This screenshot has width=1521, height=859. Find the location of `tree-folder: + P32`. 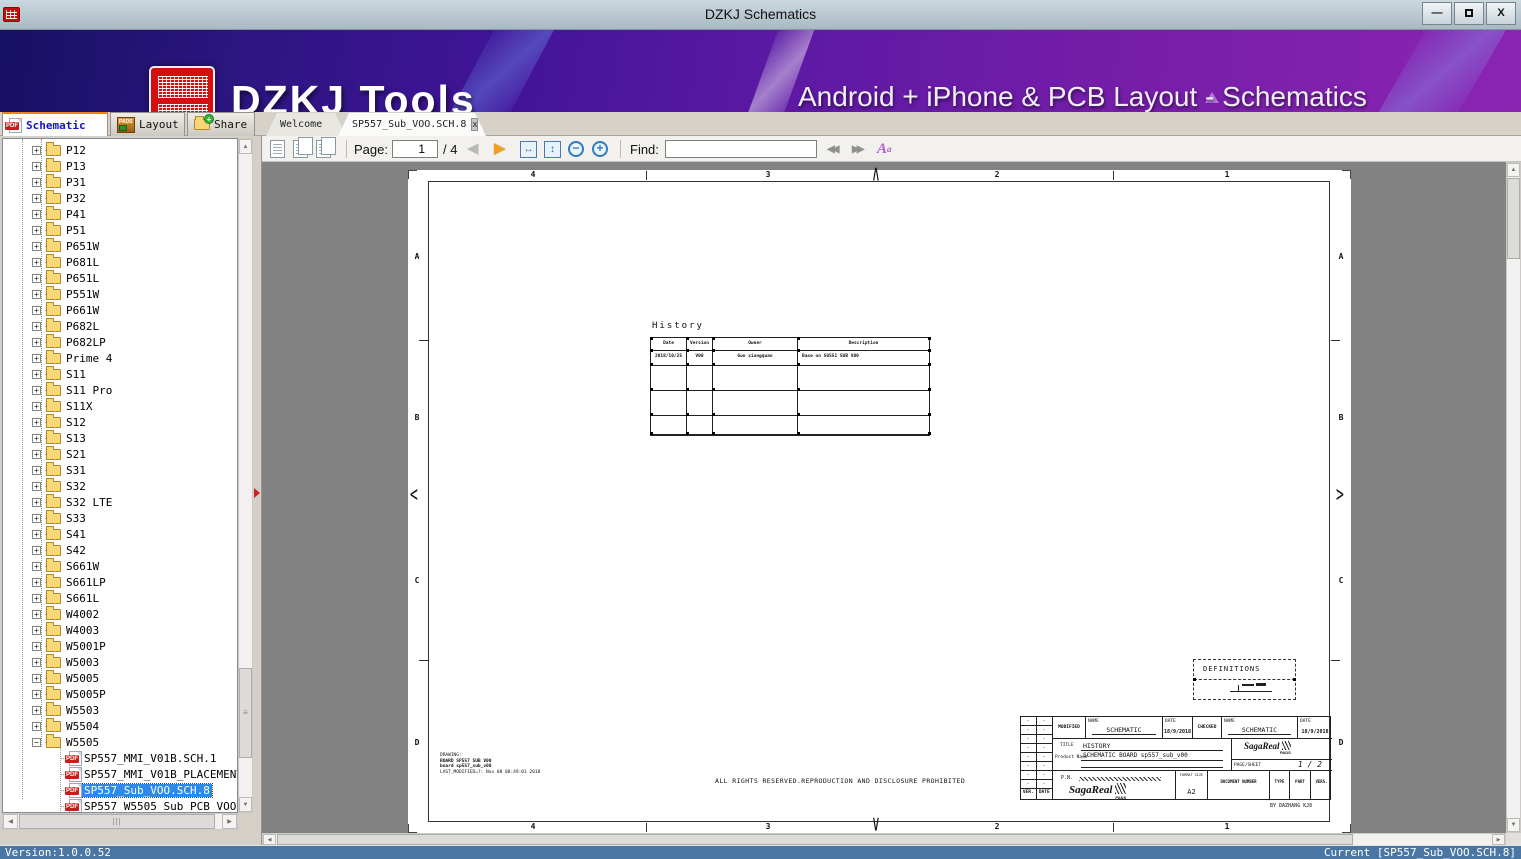

tree-folder: + P32 is located at coordinates (120, 197).